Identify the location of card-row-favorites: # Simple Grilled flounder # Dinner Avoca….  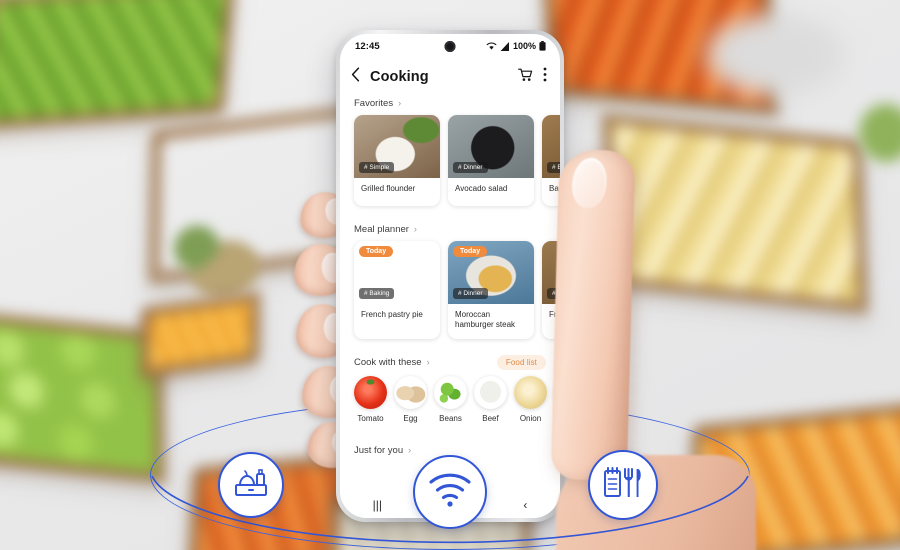
(450, 160).